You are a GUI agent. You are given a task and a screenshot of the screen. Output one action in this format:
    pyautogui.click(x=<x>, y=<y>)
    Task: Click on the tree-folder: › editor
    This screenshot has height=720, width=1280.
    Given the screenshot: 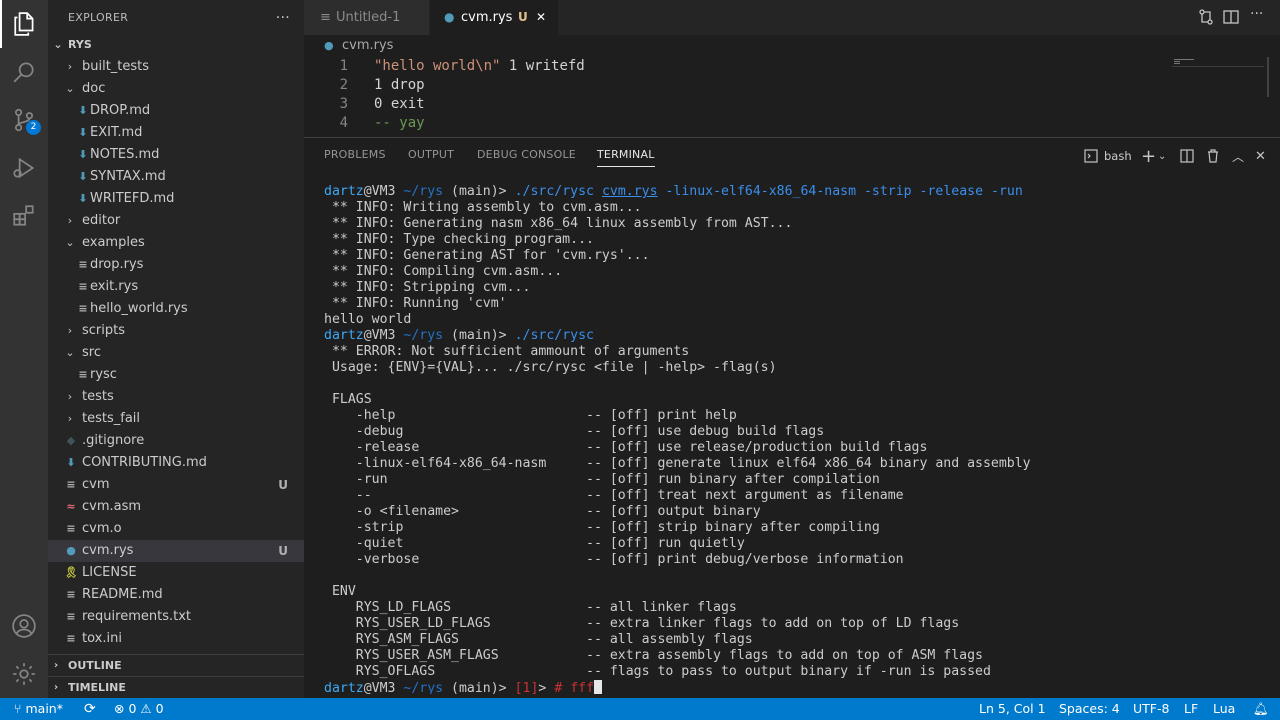 What is the action you would take?
    pyautogui.click(x=176, y=221)
    